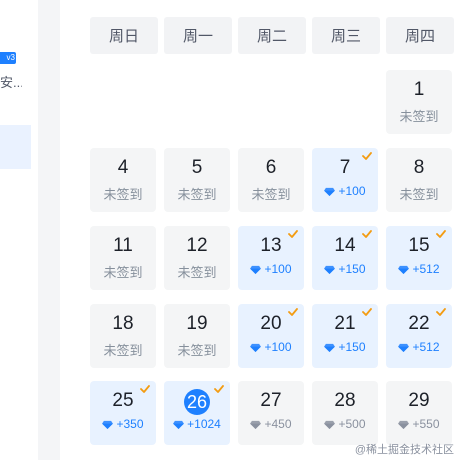  I want to click on calendar-day: 5 未签到, so click(197, 180).